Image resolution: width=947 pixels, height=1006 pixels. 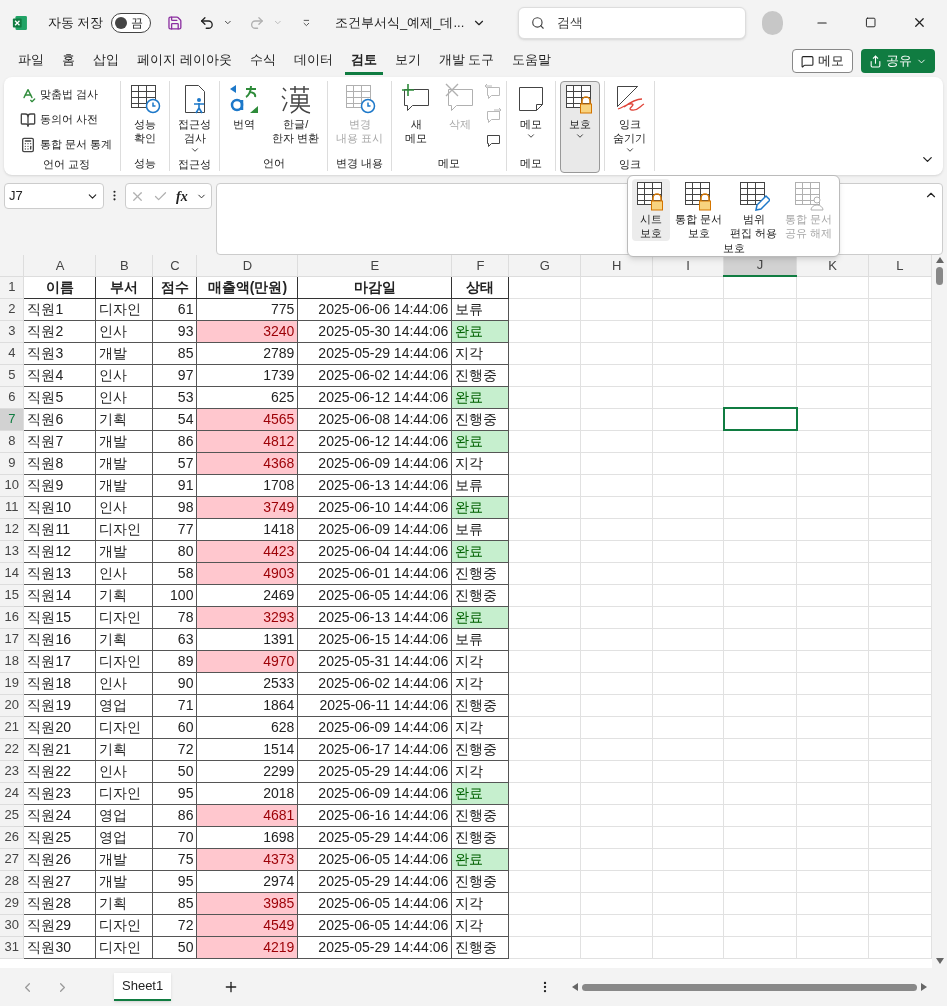 I want to click on row-header: 29, so click(x=12, y=903).